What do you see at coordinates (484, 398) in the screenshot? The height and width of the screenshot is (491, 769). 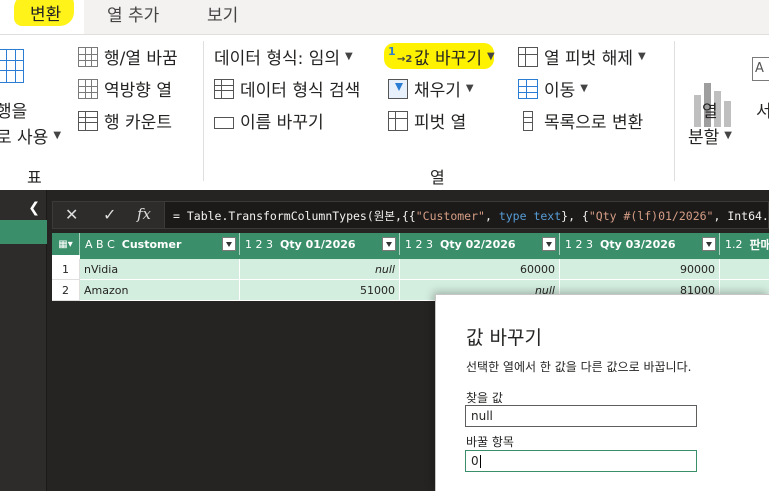 I see `find-value-label: 찾을 값` at bounding box center [484, 398].